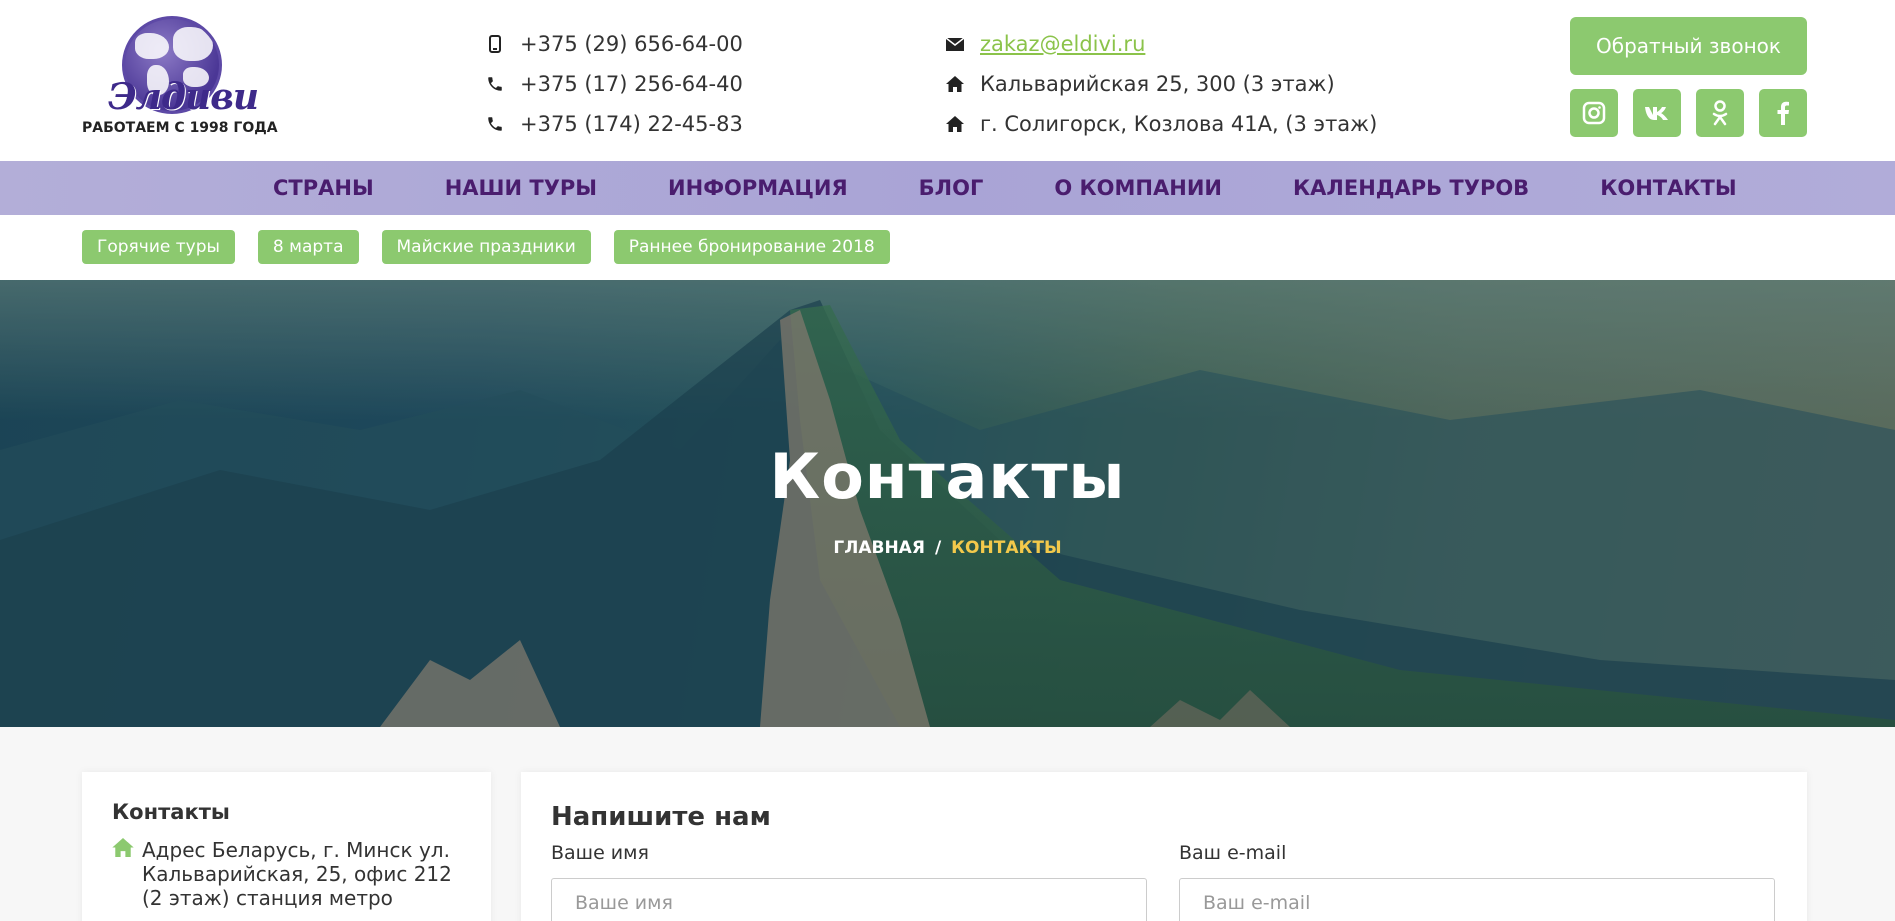 The width and height of the screenshot is (1895, 921). What do you see at coordinates (1720, 113) in the screenshot?
I see `odnoklassniki-icon` at bounding box center [1720, 113].